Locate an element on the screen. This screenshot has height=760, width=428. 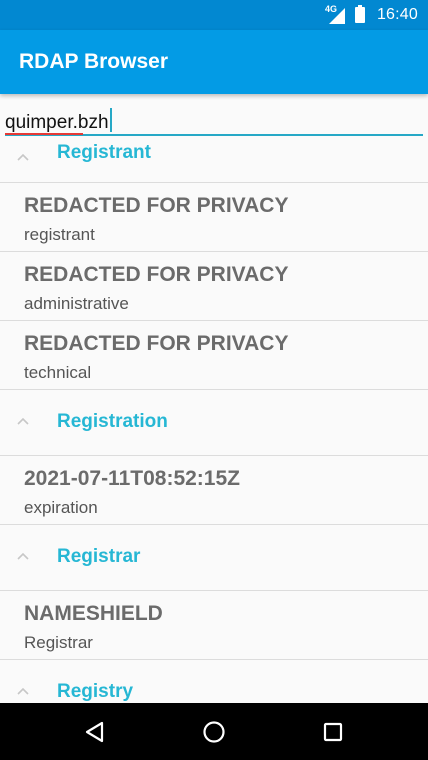
search-text: quimper.bzh is located at coordinates (57, 122).